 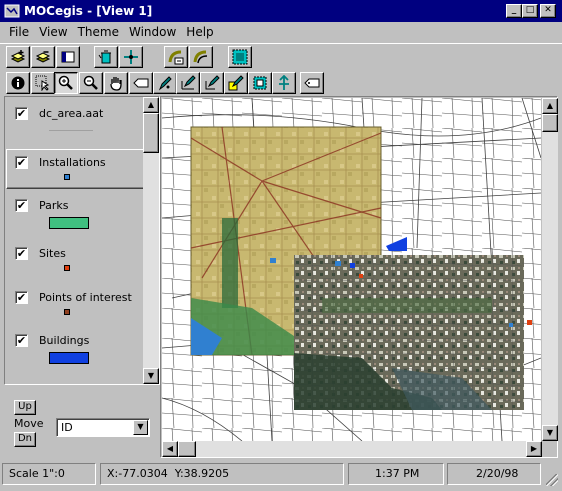 I want to click on legend-layer-points-of-interest: ✔ Points of interest, so click(x=75, y=306).